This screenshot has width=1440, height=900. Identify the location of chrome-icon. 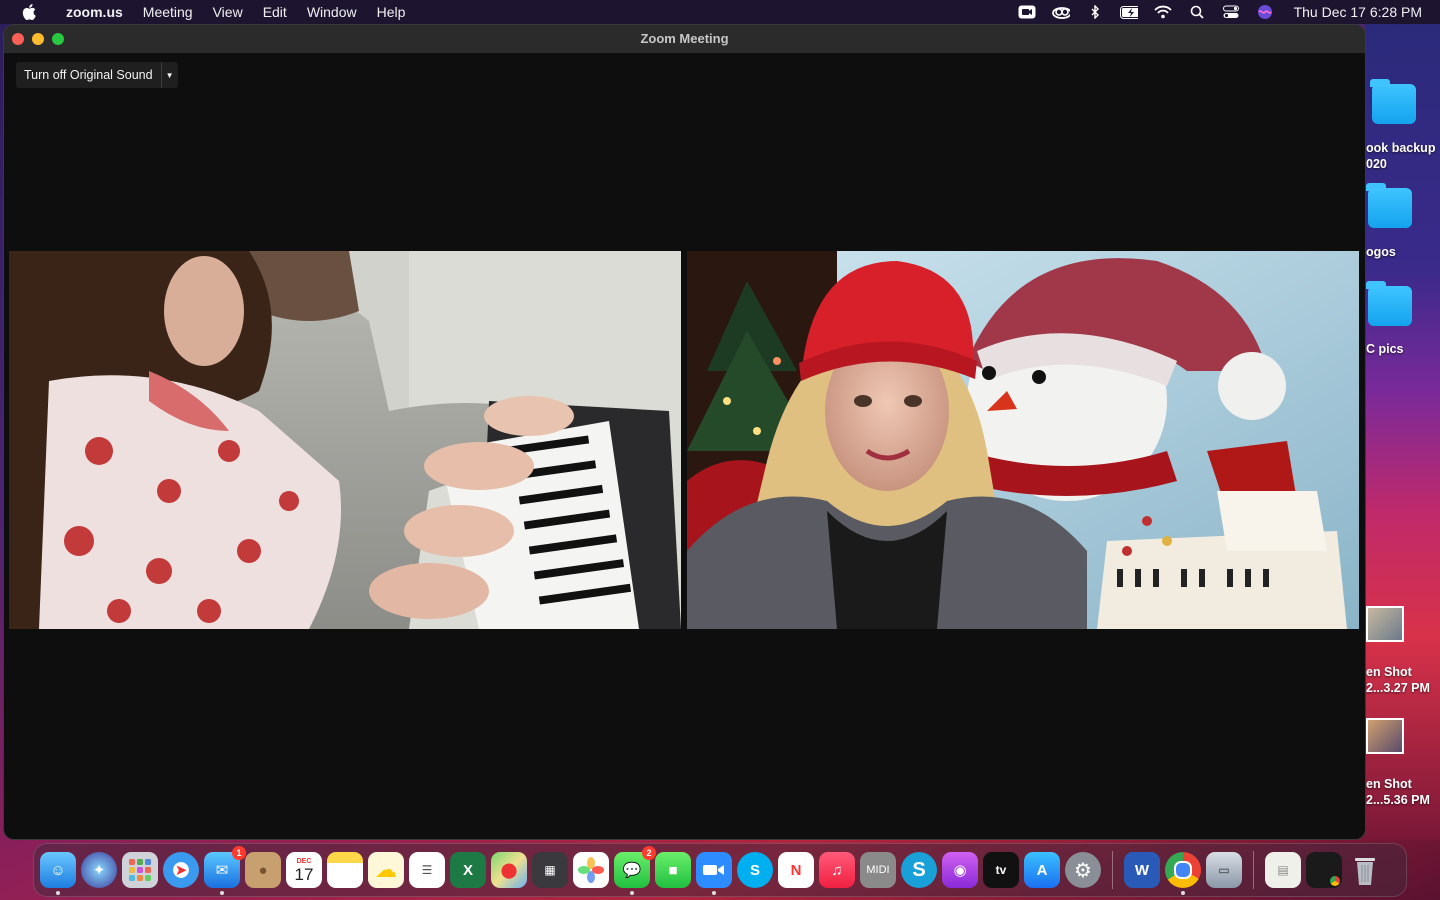
(1183, 870).